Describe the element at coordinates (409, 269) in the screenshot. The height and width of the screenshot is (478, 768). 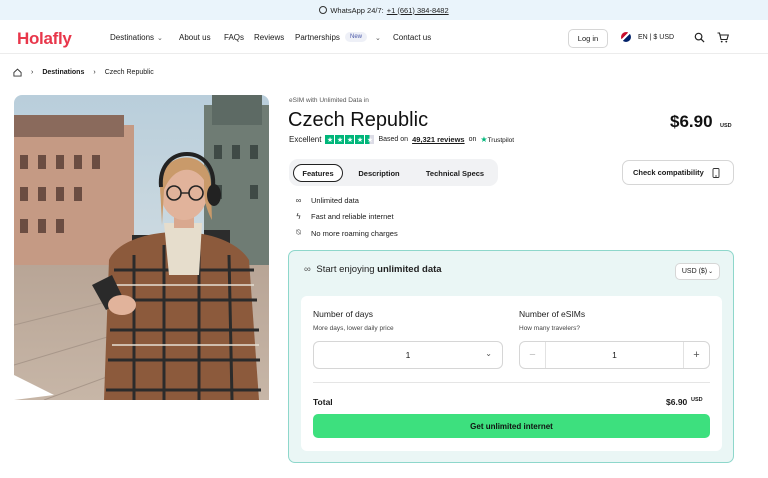
I see `panel-heading-bold: unlimited data` at that location.